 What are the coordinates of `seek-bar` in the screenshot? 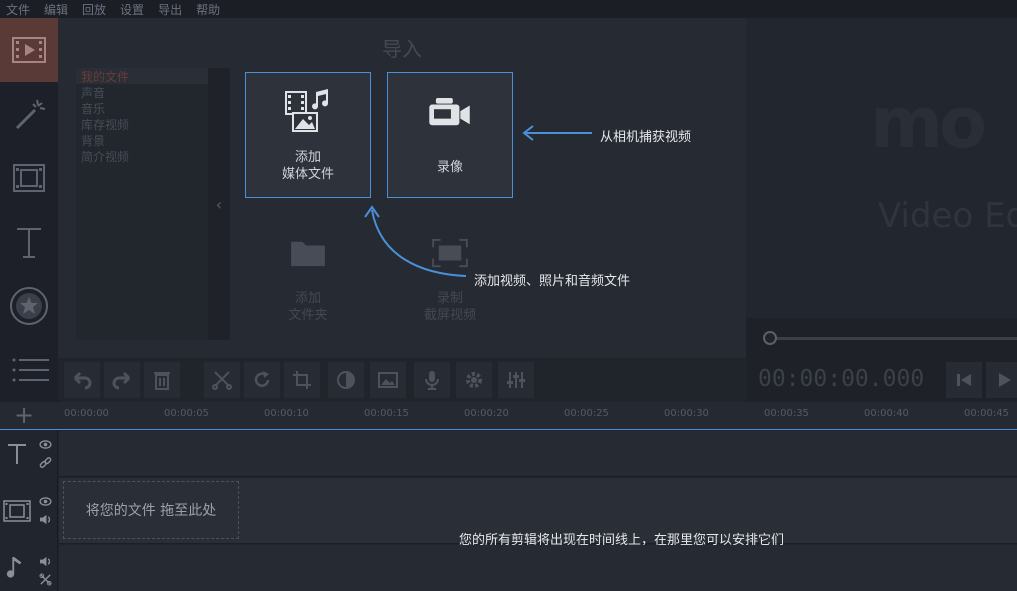 It's located at (881, 338).